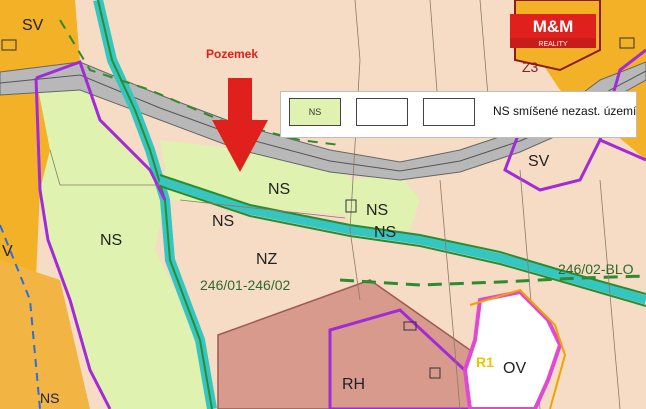 Image resolution: width=646 pixels, height=409 pixels. I want to click on zone-label-ns-right: NS, so click(377, 210).